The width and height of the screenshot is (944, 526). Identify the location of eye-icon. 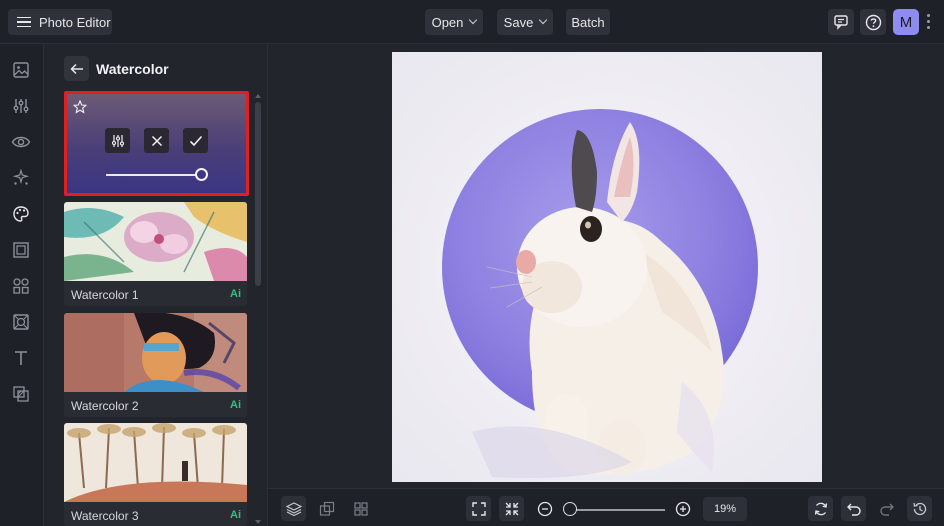
(21, 142).